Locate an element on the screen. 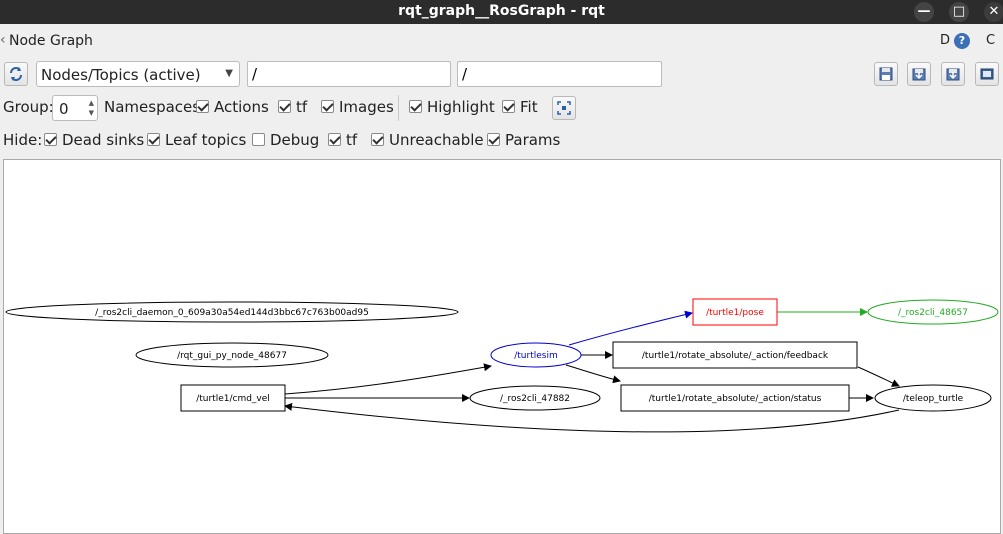 Image resolution: width=1003 pixels, height=534 pixels. group-spinbox: 0 ▲ ▼ is located at coordinates (75, 108).